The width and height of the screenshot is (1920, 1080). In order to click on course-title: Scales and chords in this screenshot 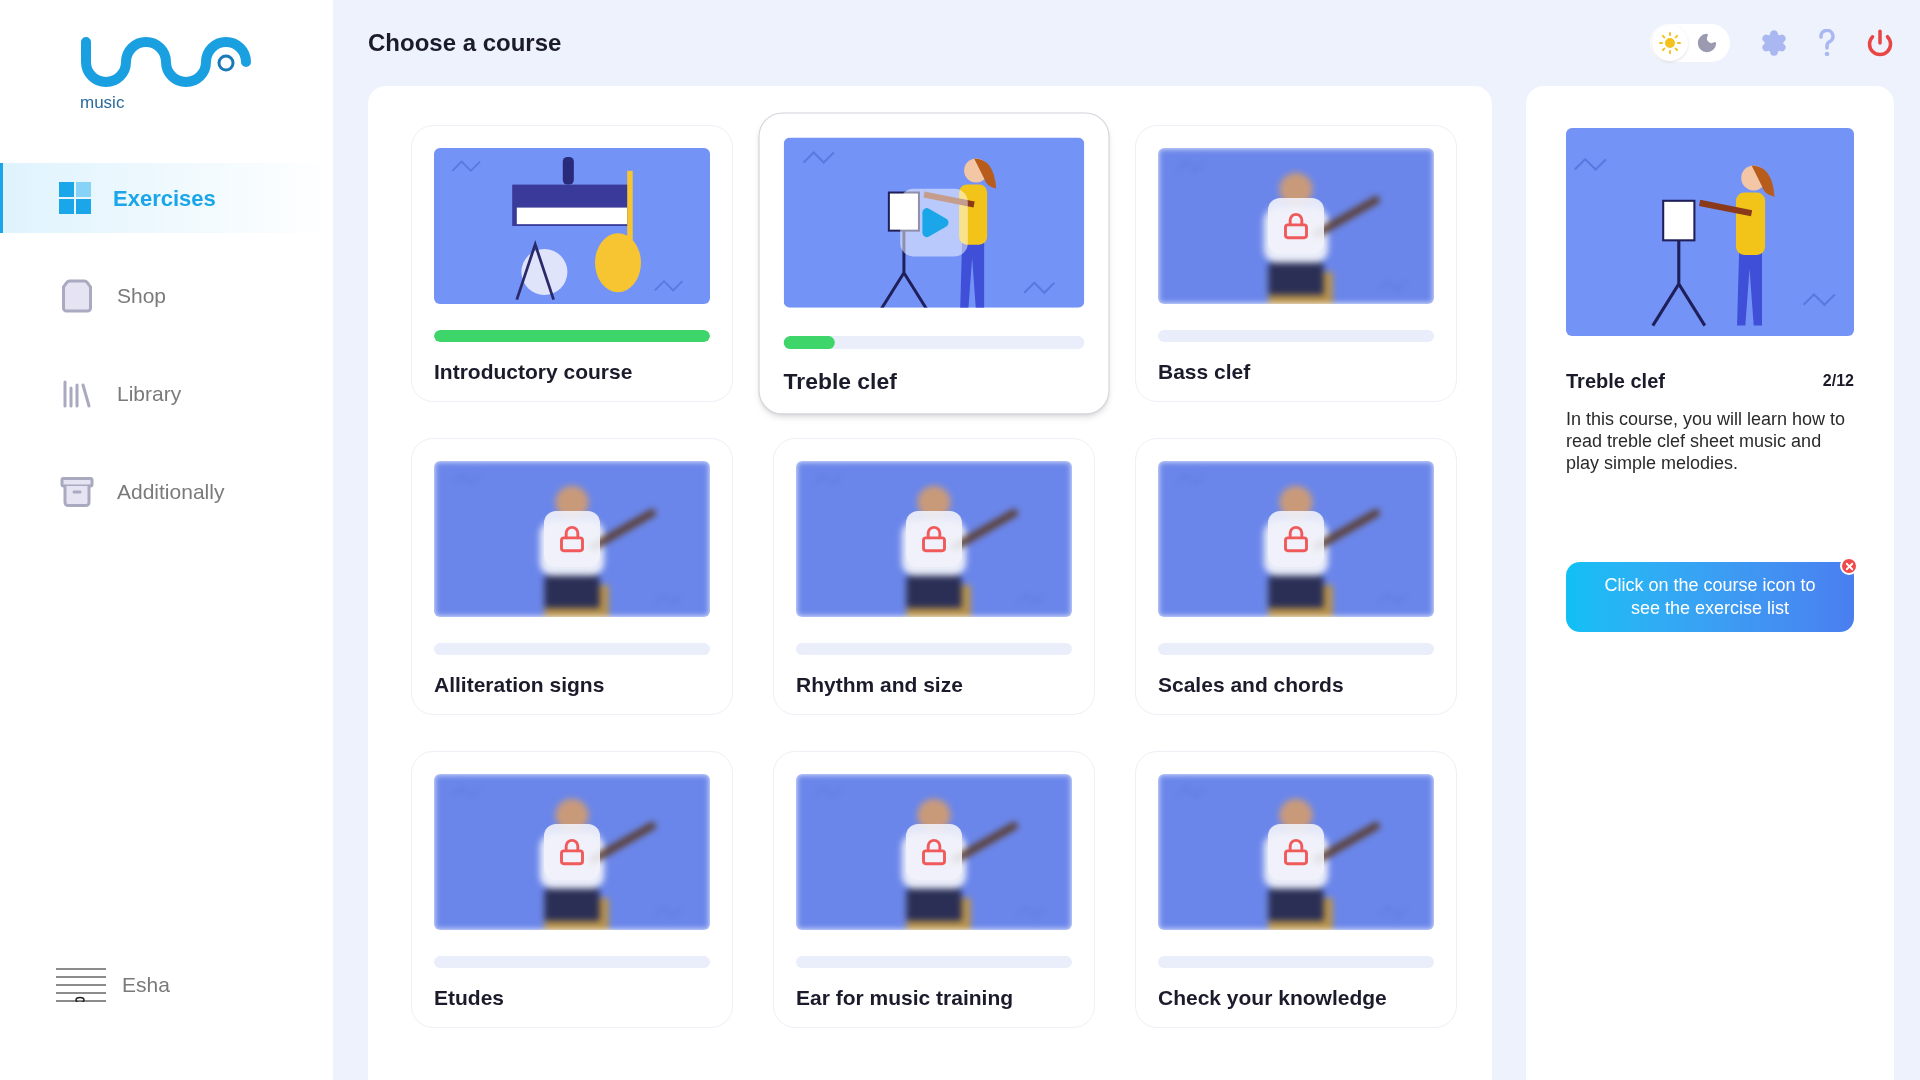, I will do `click(1251, 685)`.